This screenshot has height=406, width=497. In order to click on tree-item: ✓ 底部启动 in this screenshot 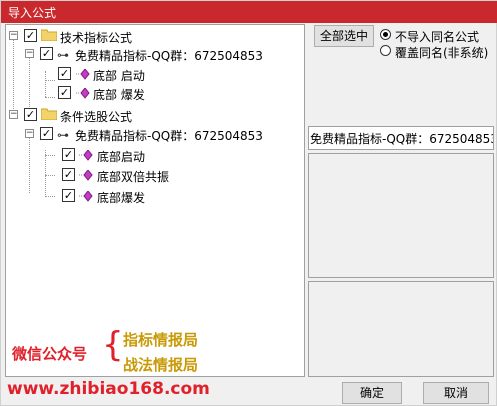, I will do `click(154, 156)`.